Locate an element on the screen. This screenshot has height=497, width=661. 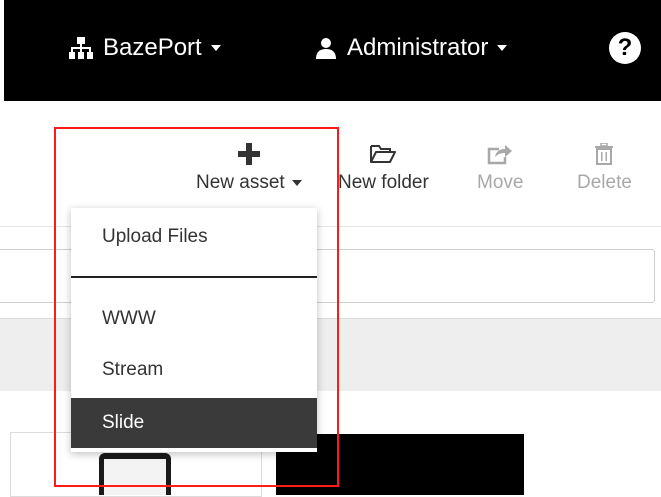
delete-label: Delete is located at coordinates (604, 182).